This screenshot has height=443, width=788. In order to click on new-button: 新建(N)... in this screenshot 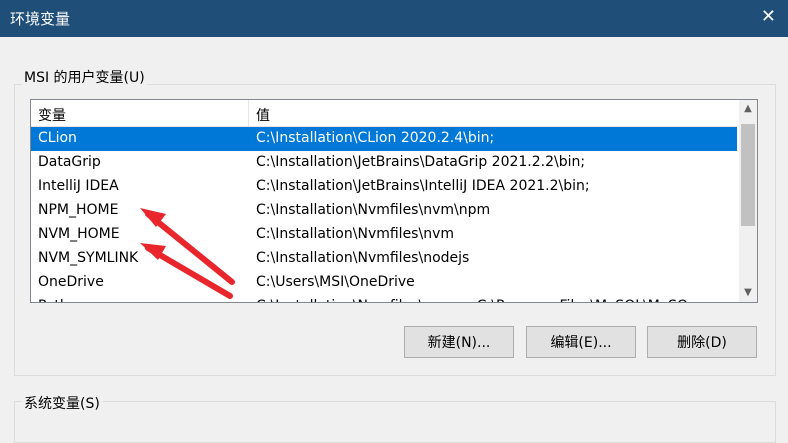, I will do `click(459, 342)`.